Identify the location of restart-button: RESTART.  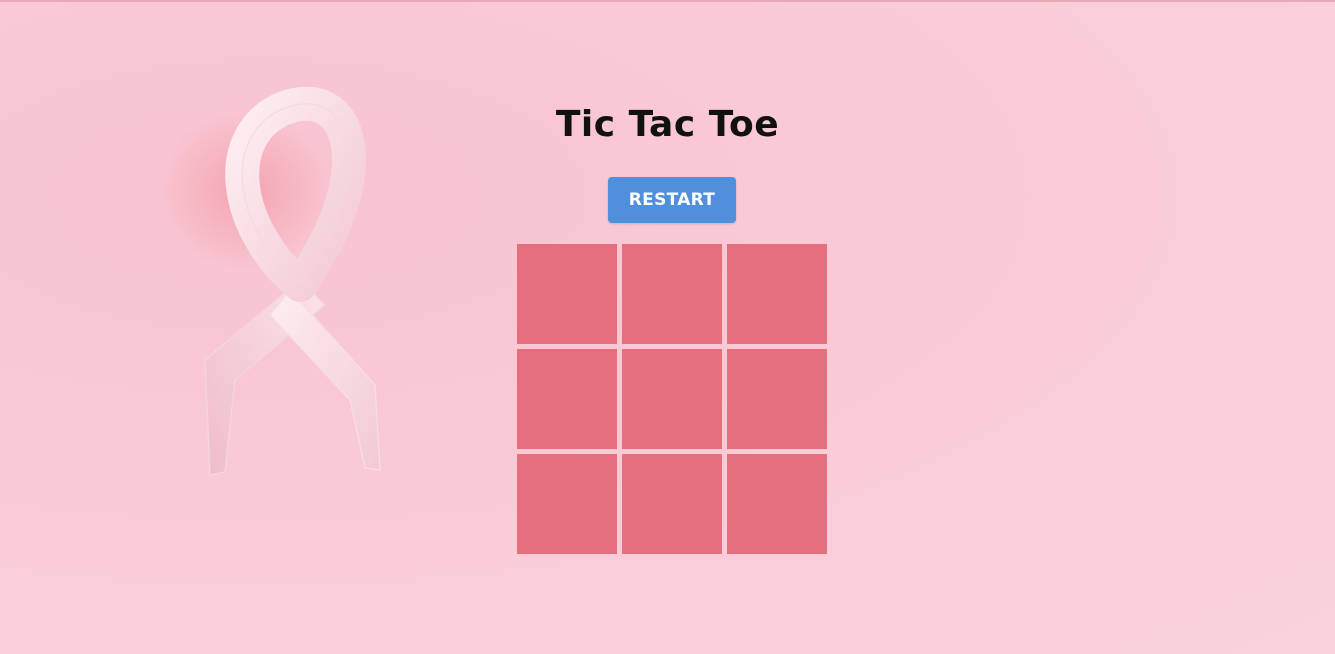
(672, 200).